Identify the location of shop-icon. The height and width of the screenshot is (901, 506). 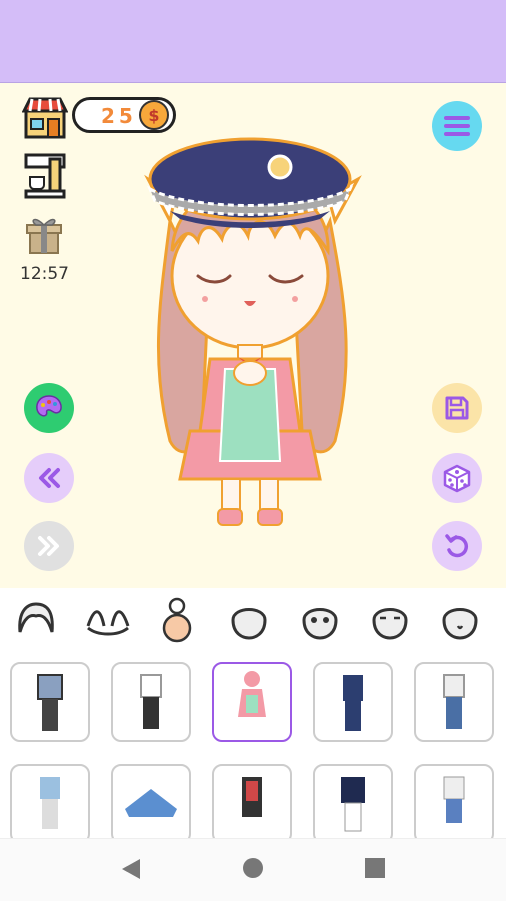
(45, 118).